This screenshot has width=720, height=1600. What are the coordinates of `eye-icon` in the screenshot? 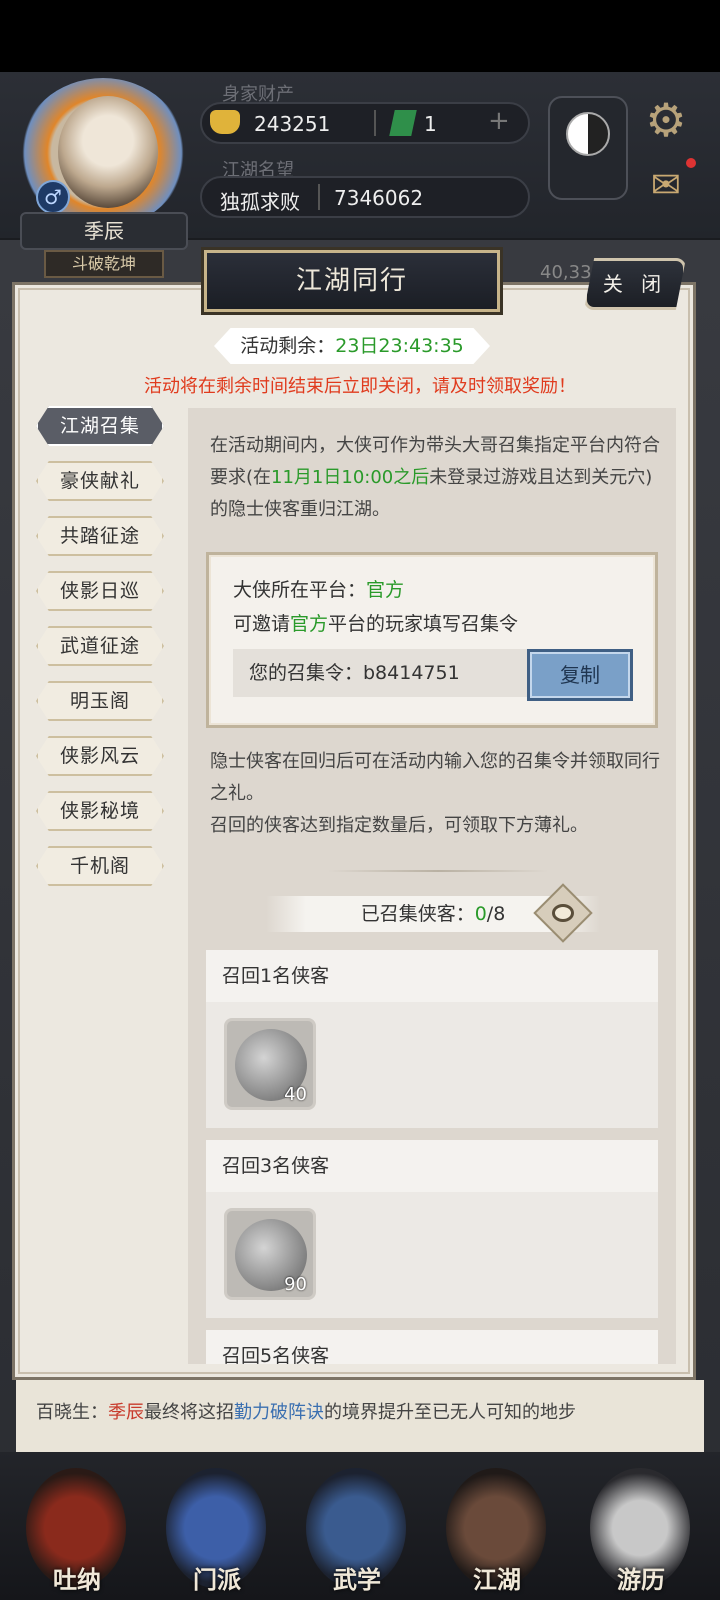 It's located at (563, 913).